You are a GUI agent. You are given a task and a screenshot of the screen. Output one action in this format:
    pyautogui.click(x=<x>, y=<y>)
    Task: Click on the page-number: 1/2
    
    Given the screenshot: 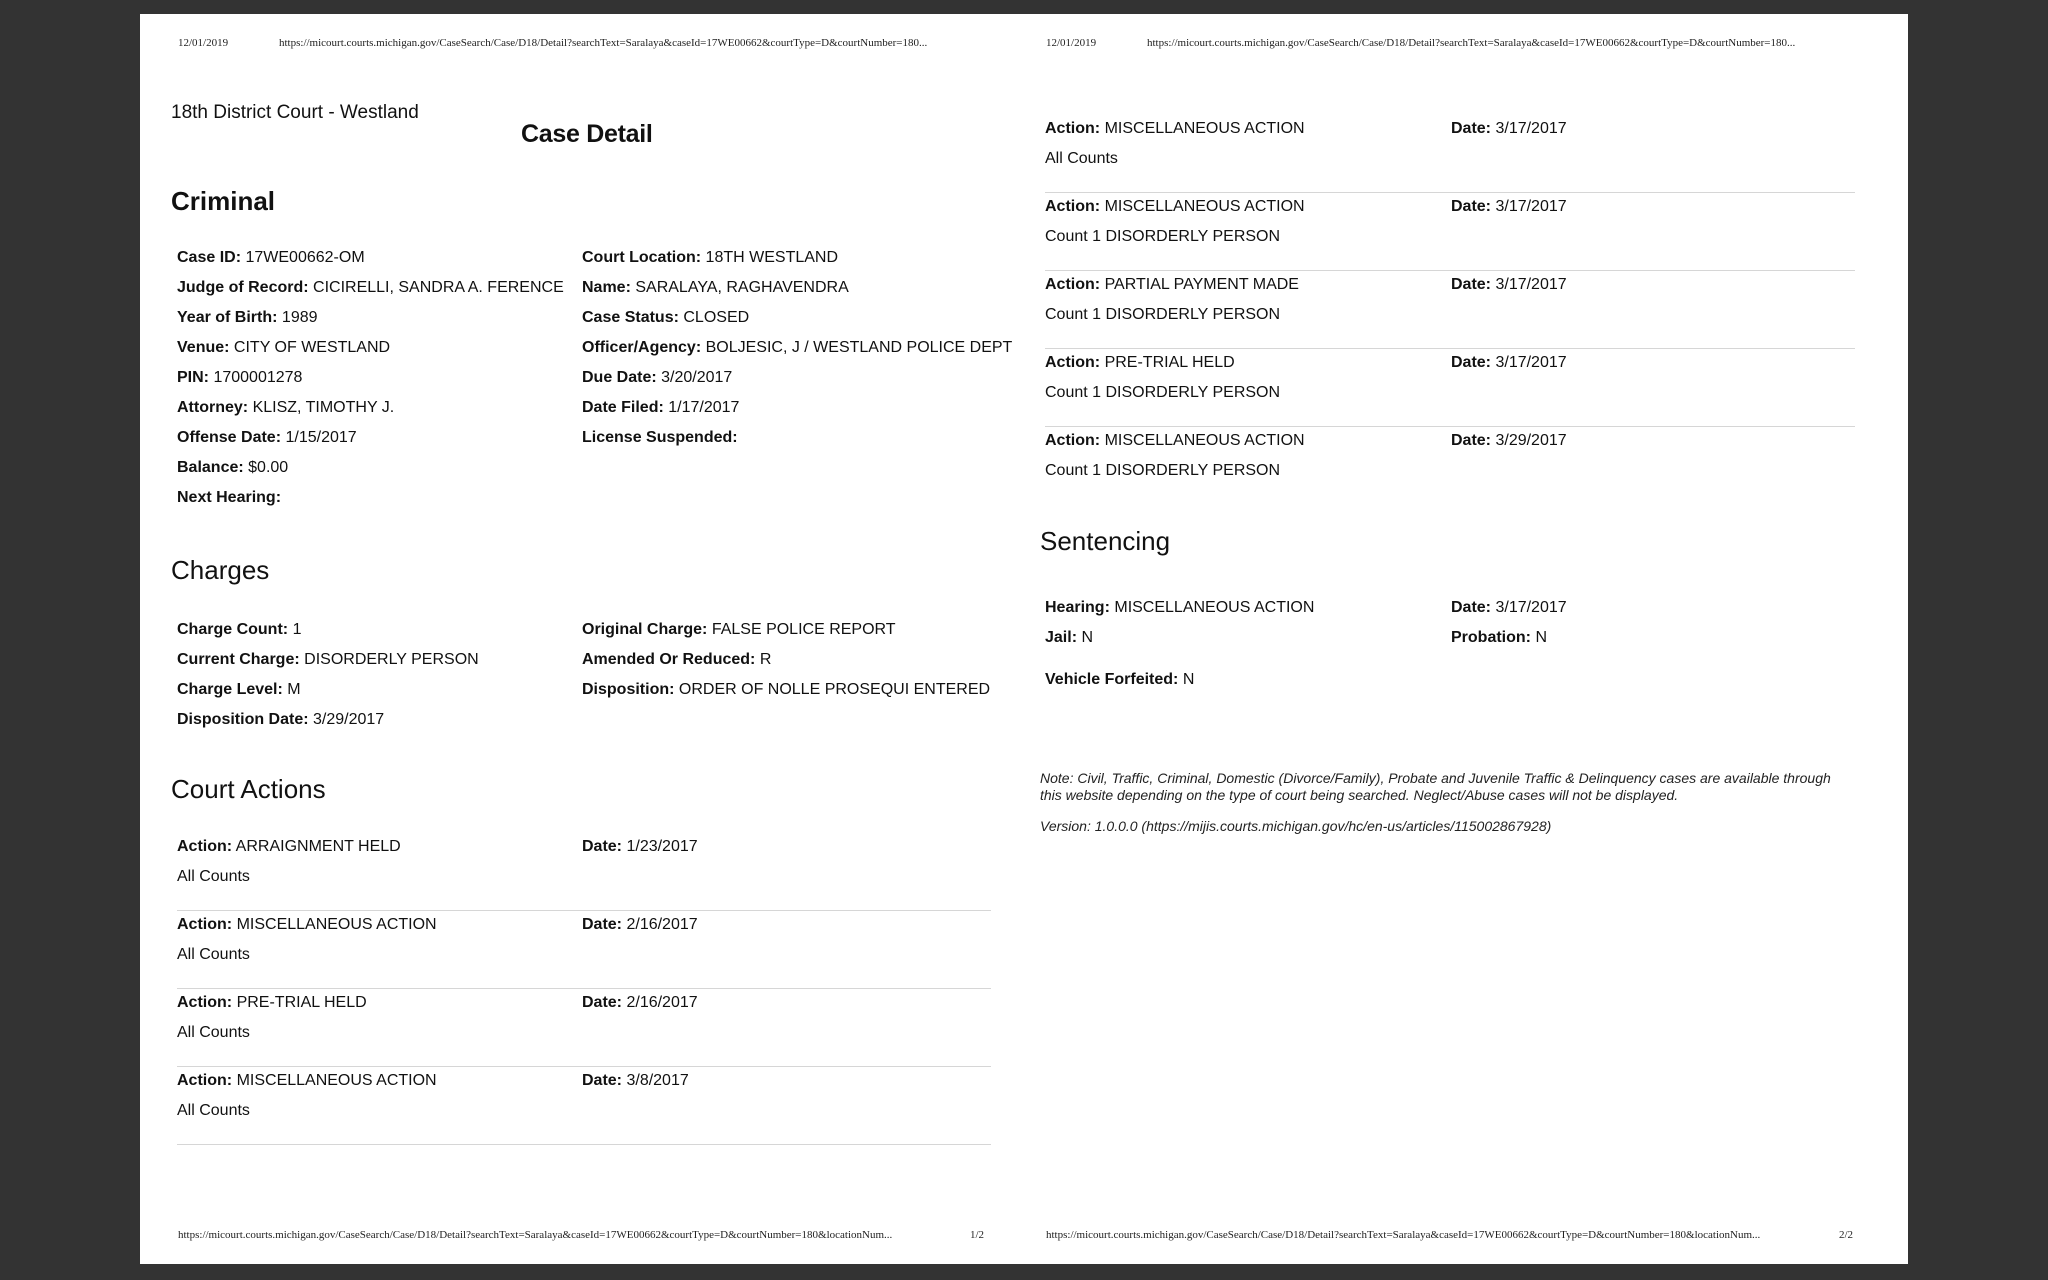 What is the action you would take?
    pyautogui.click(x=977, y=1235)
    